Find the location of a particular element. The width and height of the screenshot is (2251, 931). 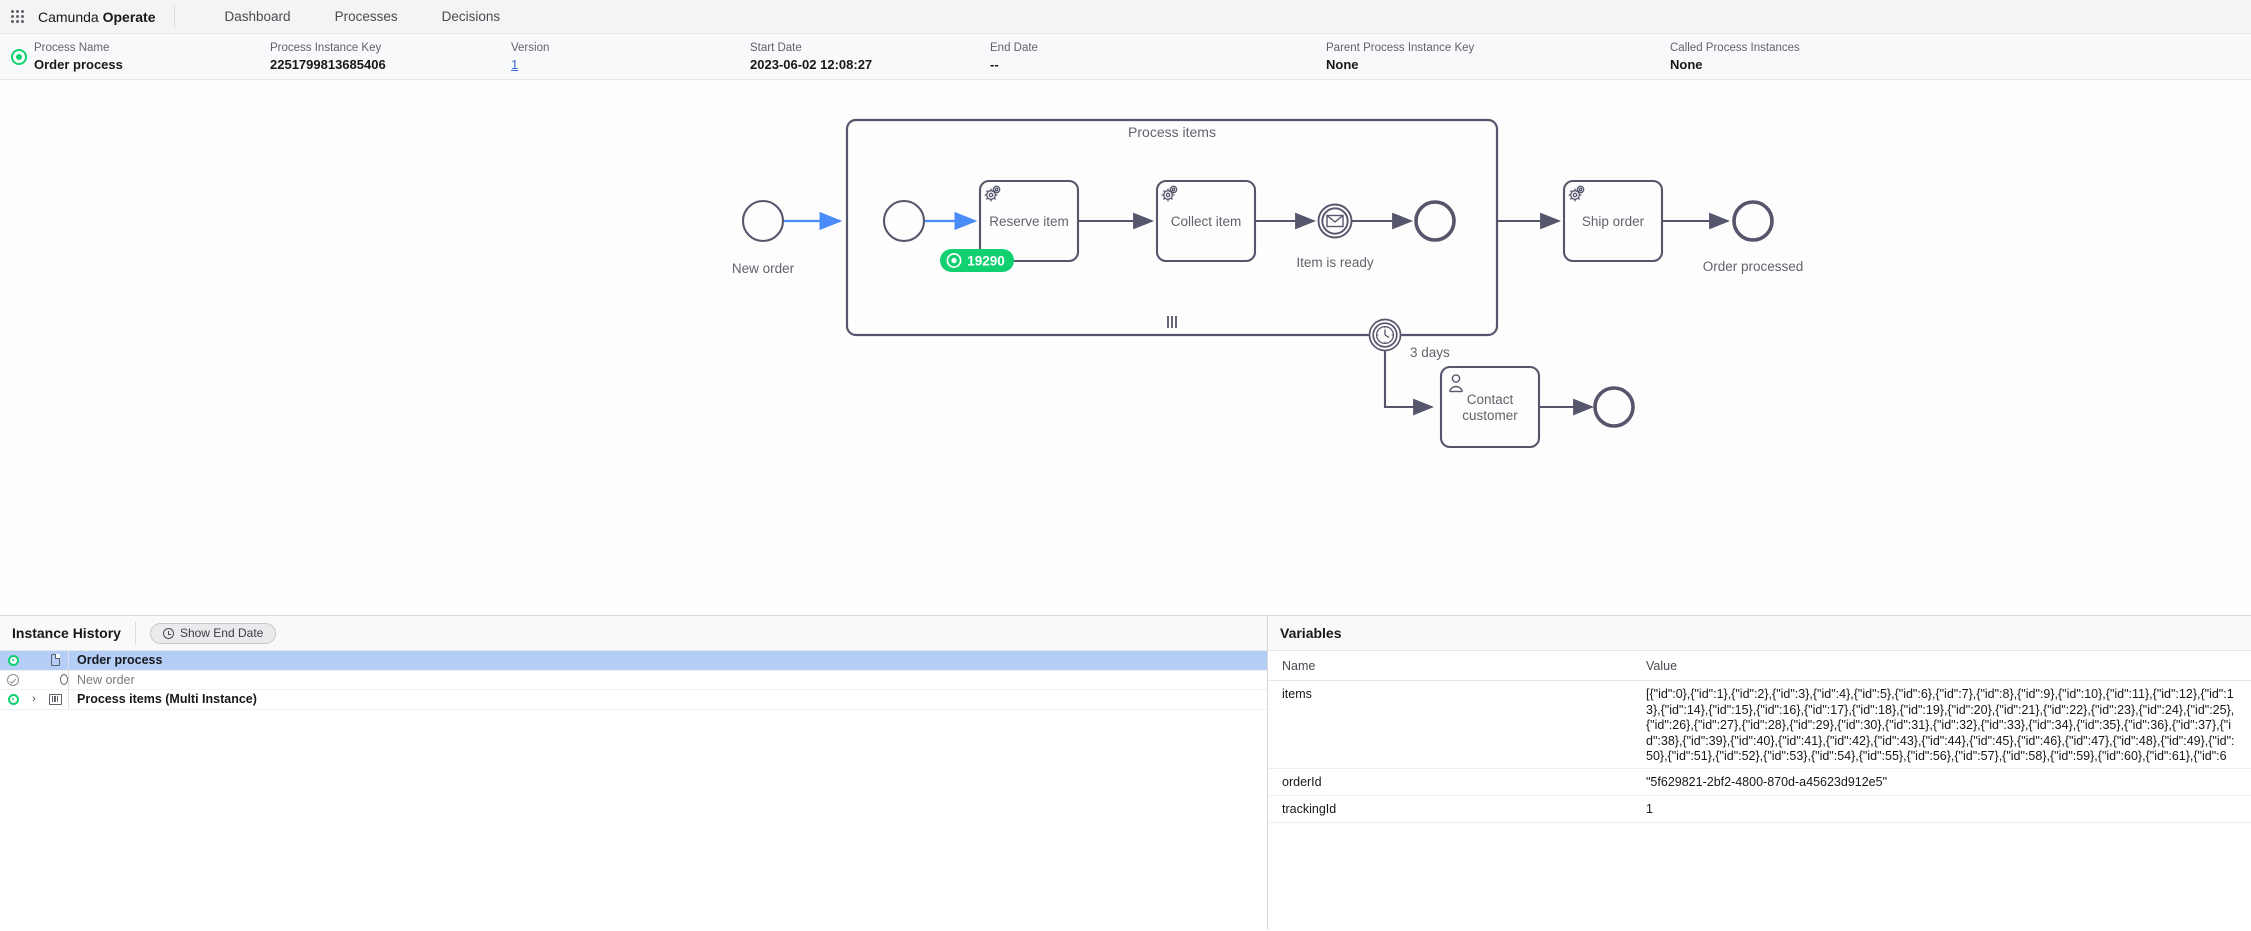

header-field-process-instance-key: Process Instance Key 2251799813685406 is located at coordinates (390, 57).